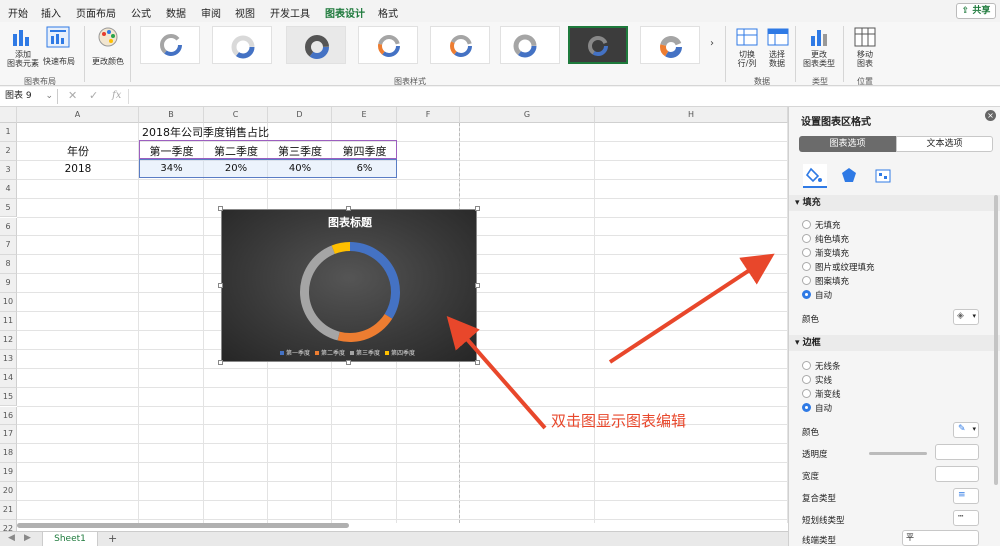 The width and height of the screenshot is (1000, 546). I want to click on chart-style-7-selected, so click(598, 45).